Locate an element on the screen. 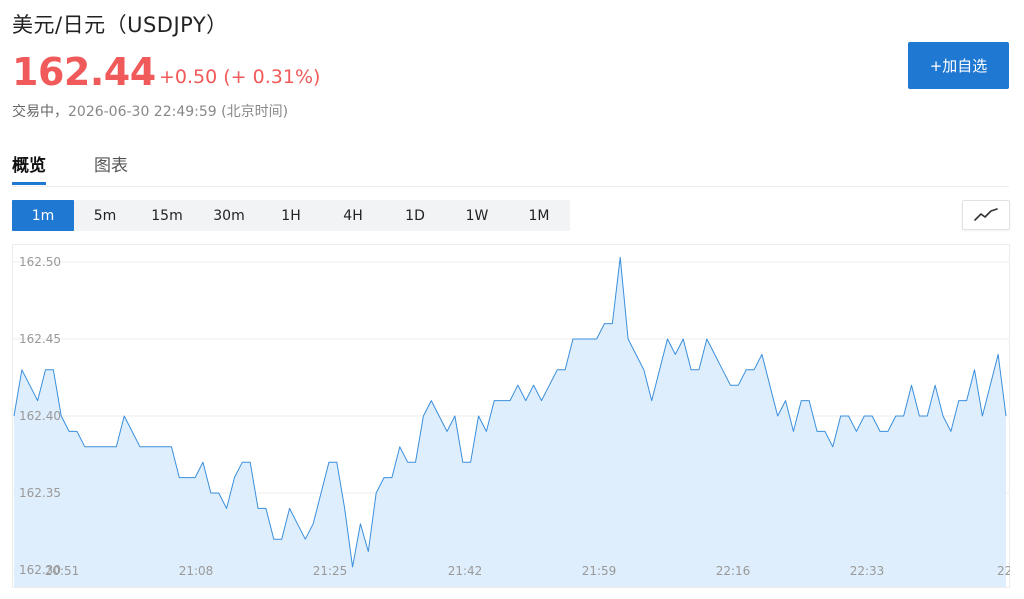  period-1m: 1m is located at coordinates (43, 215).